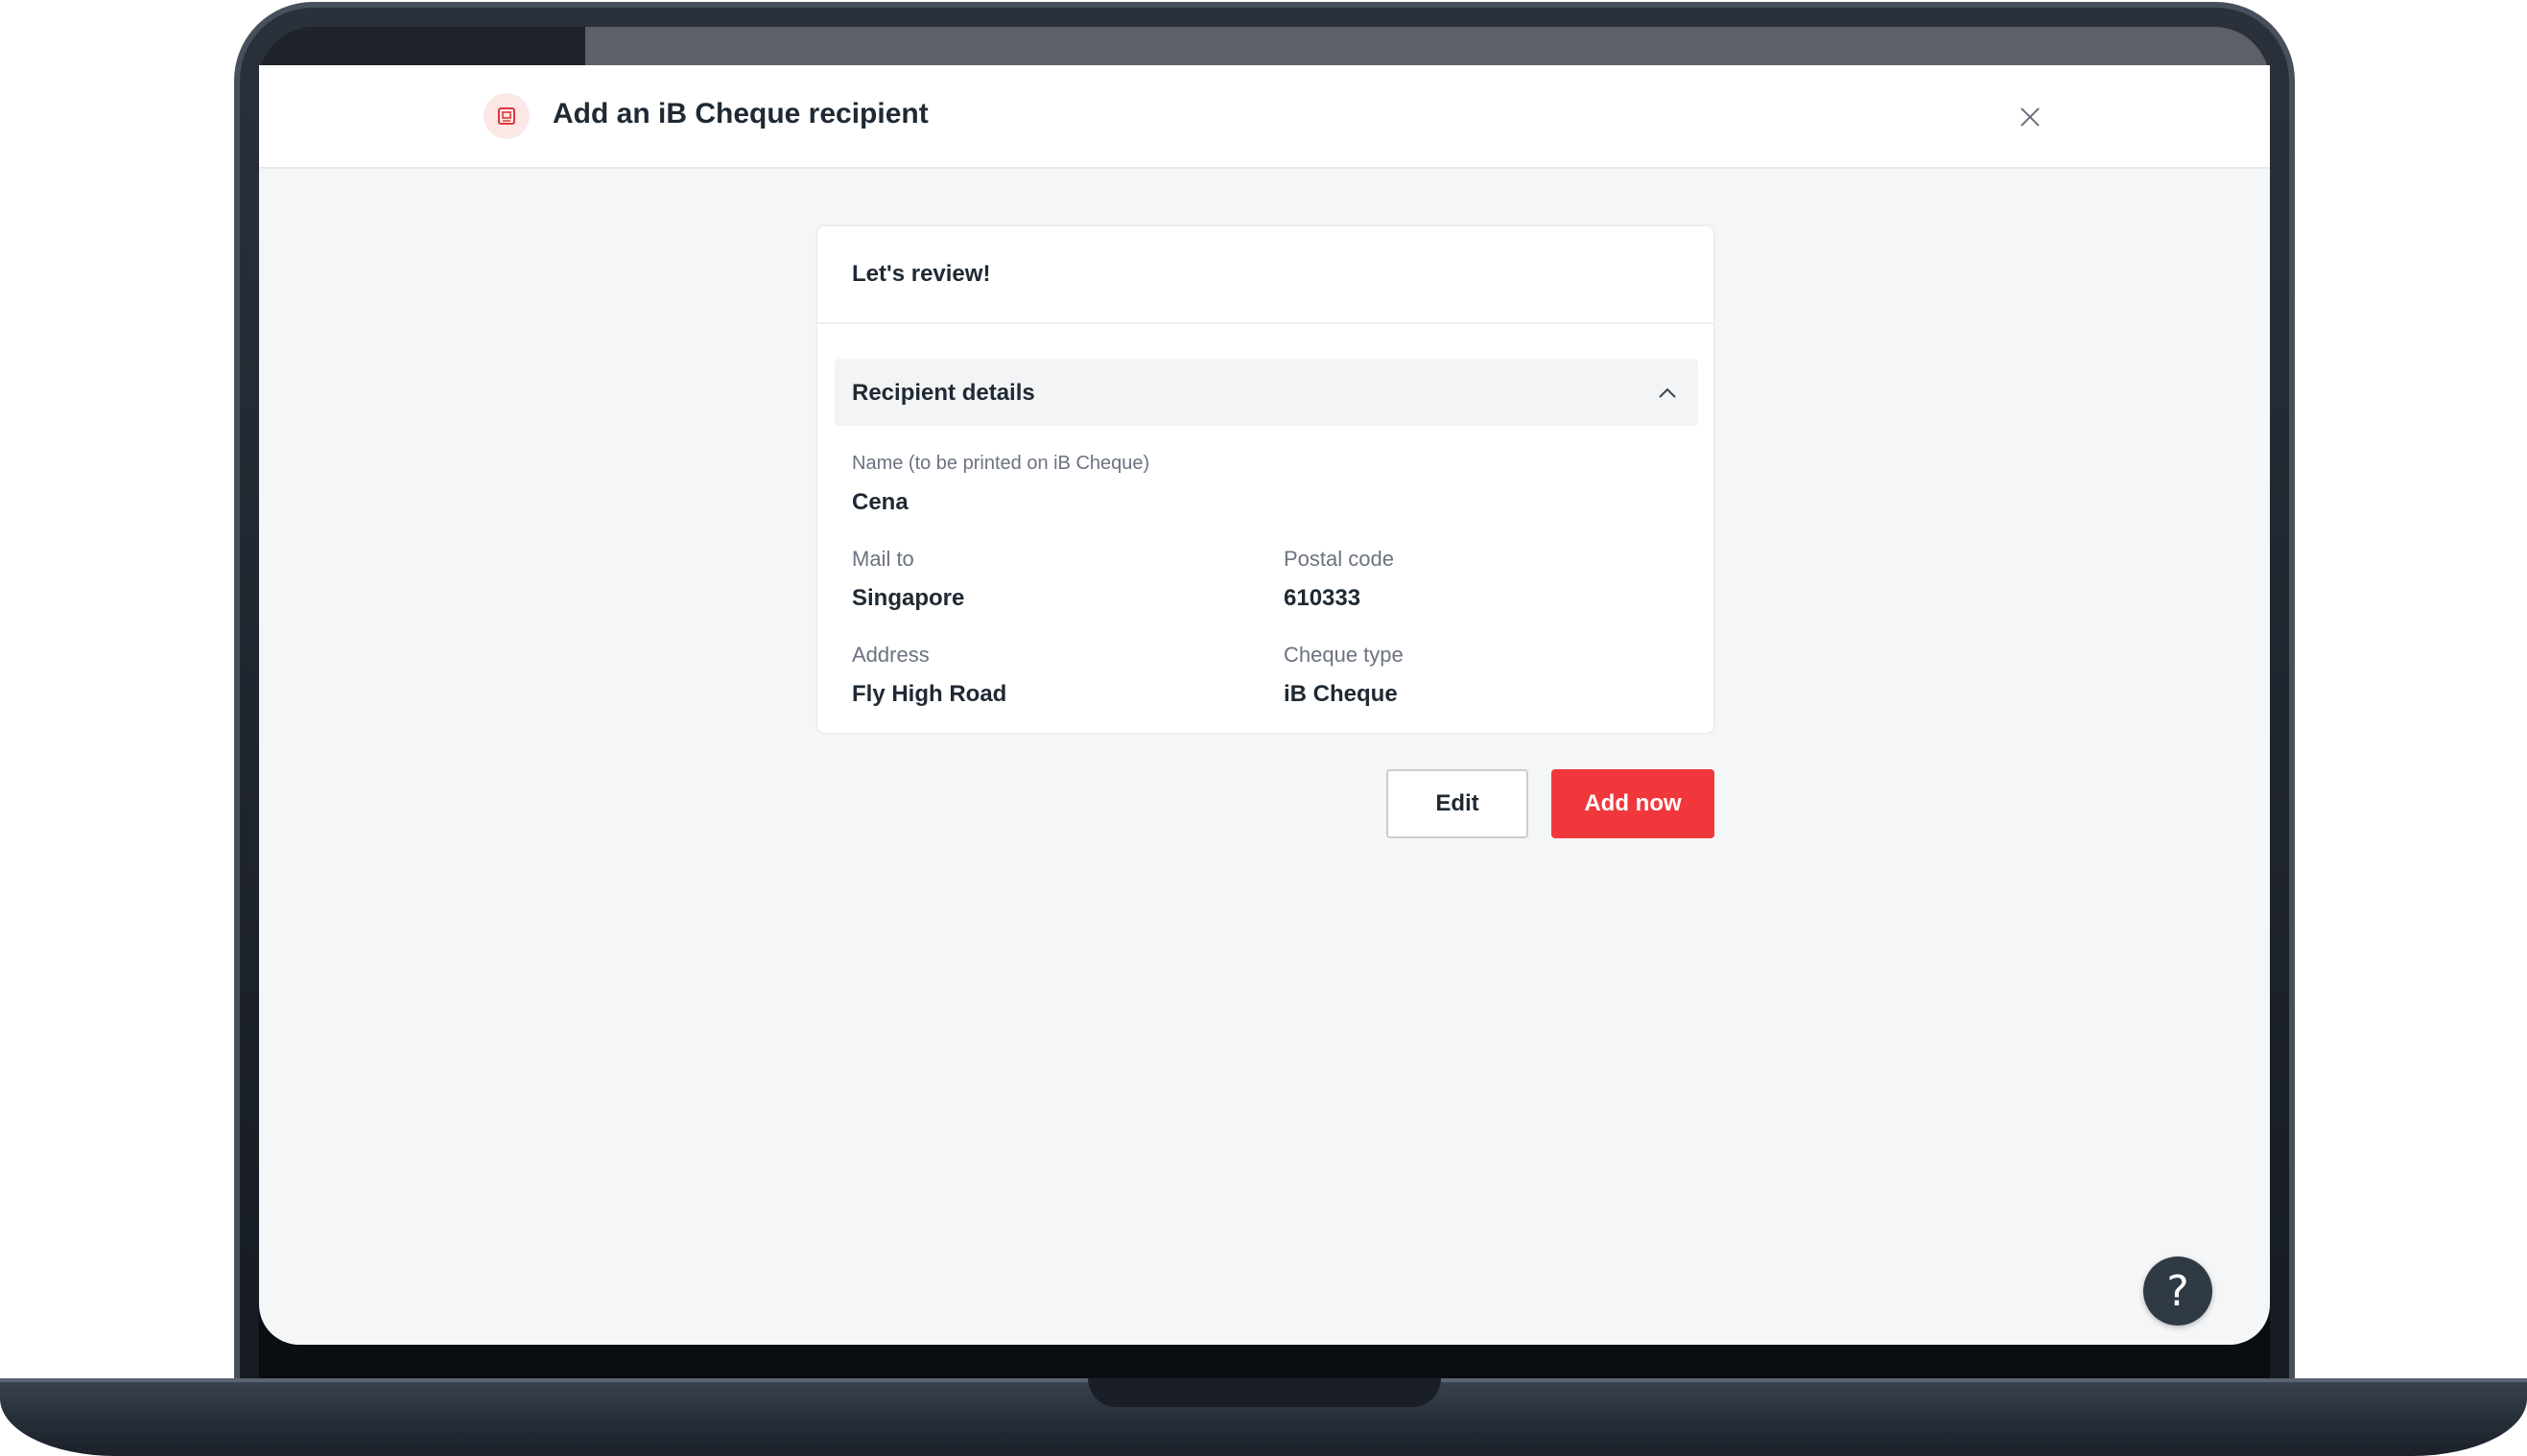  I want to click on section-title: Recipient details, so click(943, 393).